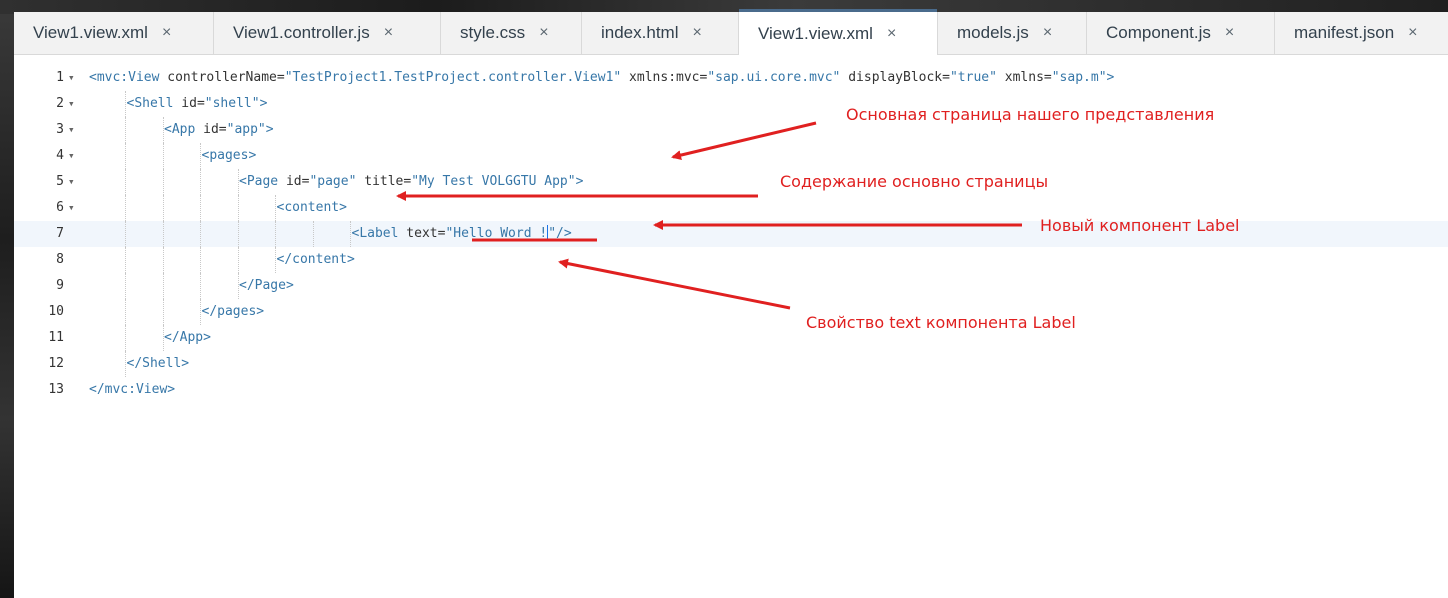 This screenshot has height=598, width=1448. What do you see at coordinates (114, 33) in the screenshot?
I see `tab-view1-view-xml: View1.view.xml ×` at bounding box center [114, 33].